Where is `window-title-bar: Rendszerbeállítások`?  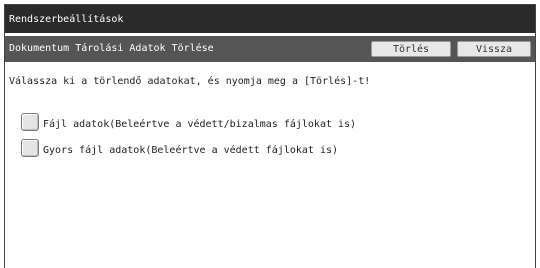 window-title-bar: Rendszerbeállítások is located at coordinates (270, 19).